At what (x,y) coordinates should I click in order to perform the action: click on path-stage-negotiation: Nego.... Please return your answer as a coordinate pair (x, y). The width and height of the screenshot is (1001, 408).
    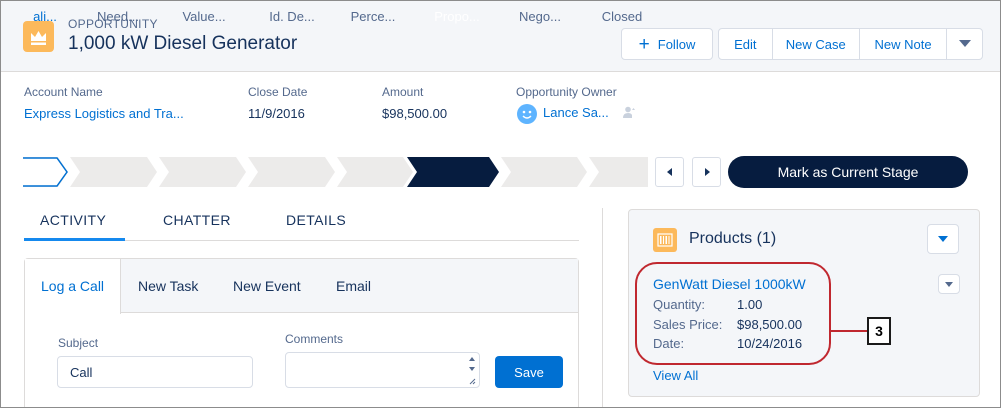
    Looking at the image, I should click on (540, 16).